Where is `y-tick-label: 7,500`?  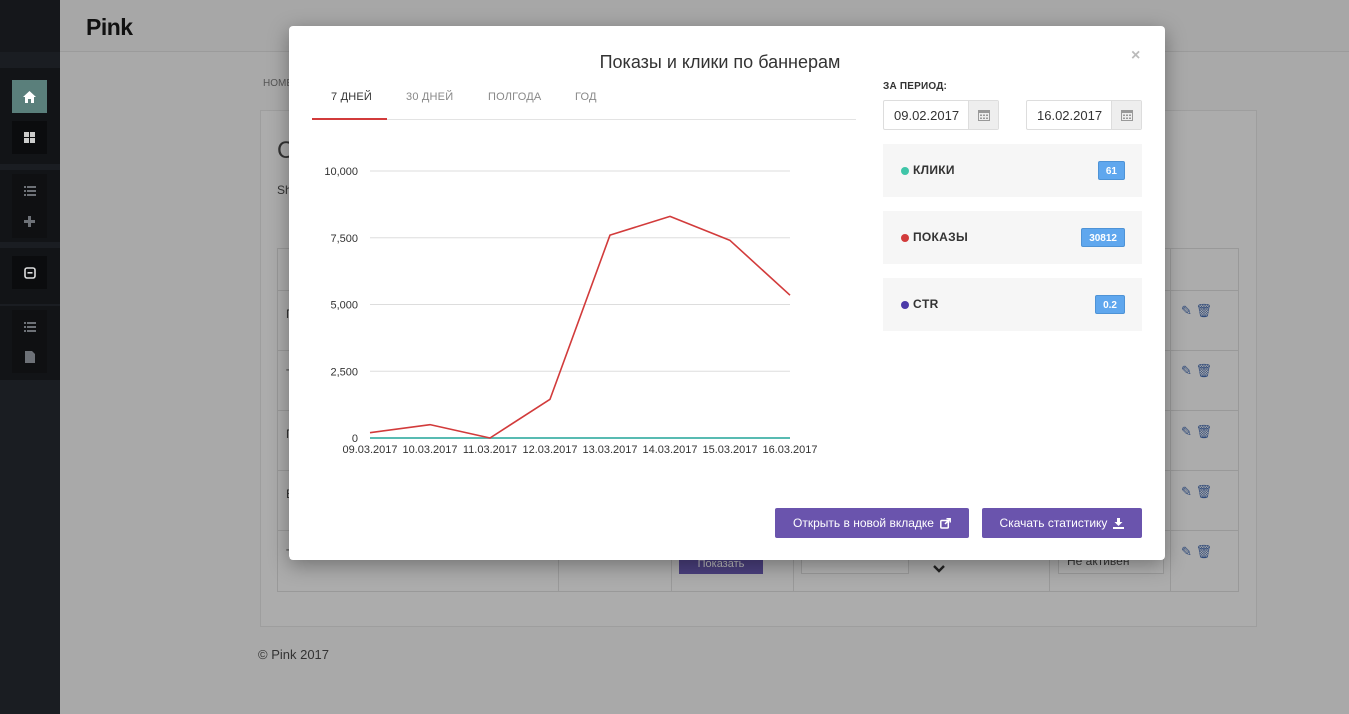
y-tick-label: 7,500 is located at coordinates (344, 239).